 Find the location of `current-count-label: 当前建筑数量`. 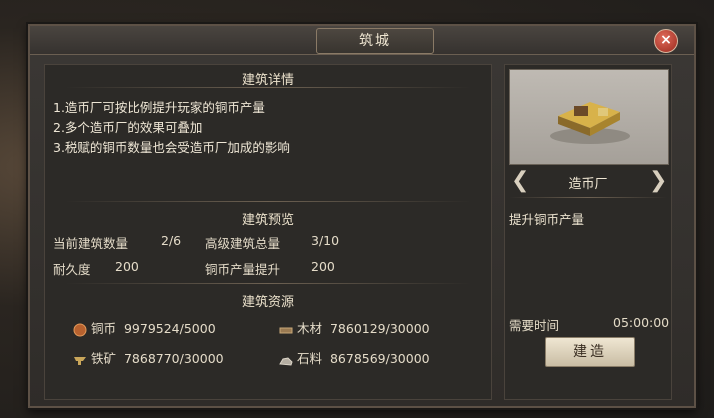

current-count-label: 当前建筑数量 is located at coordinates (91, 243).